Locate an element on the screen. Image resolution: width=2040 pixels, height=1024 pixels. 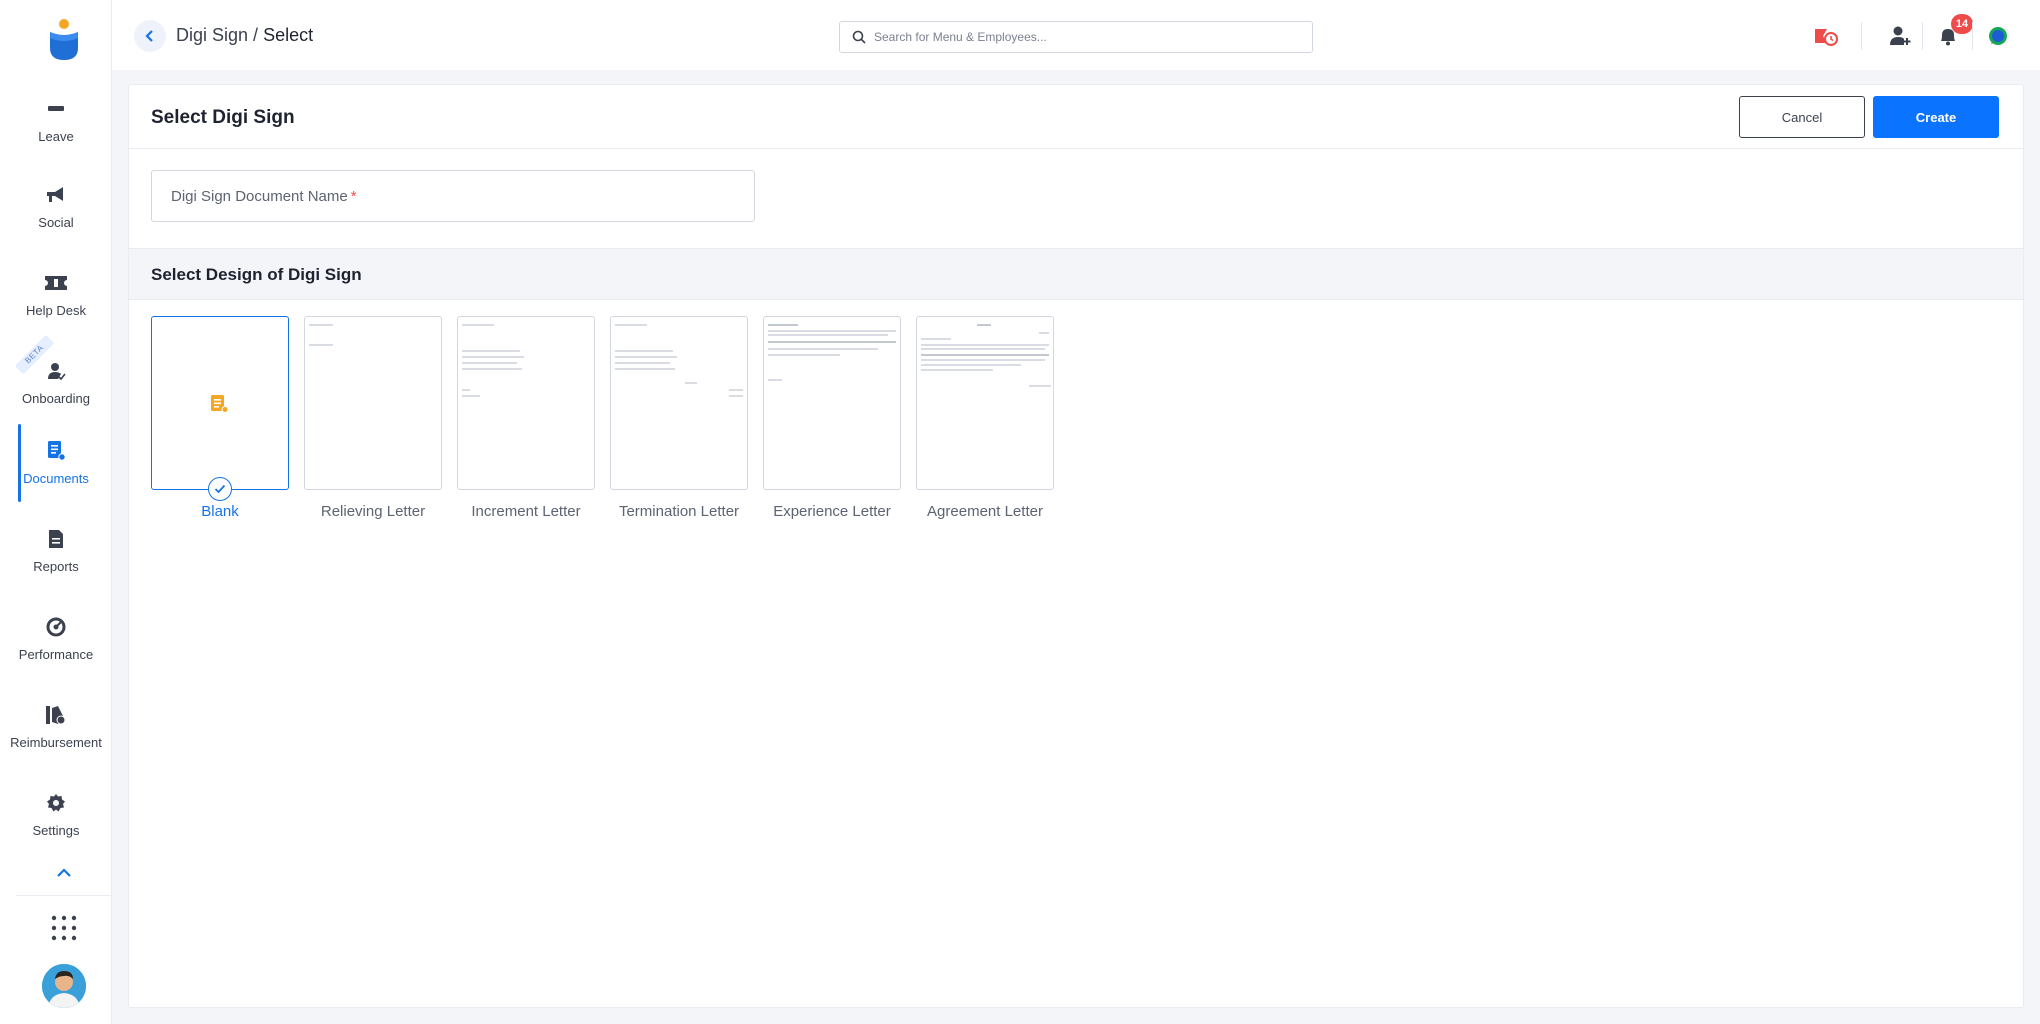
notification-badge: 14 is located at coordinates (1962, 24).